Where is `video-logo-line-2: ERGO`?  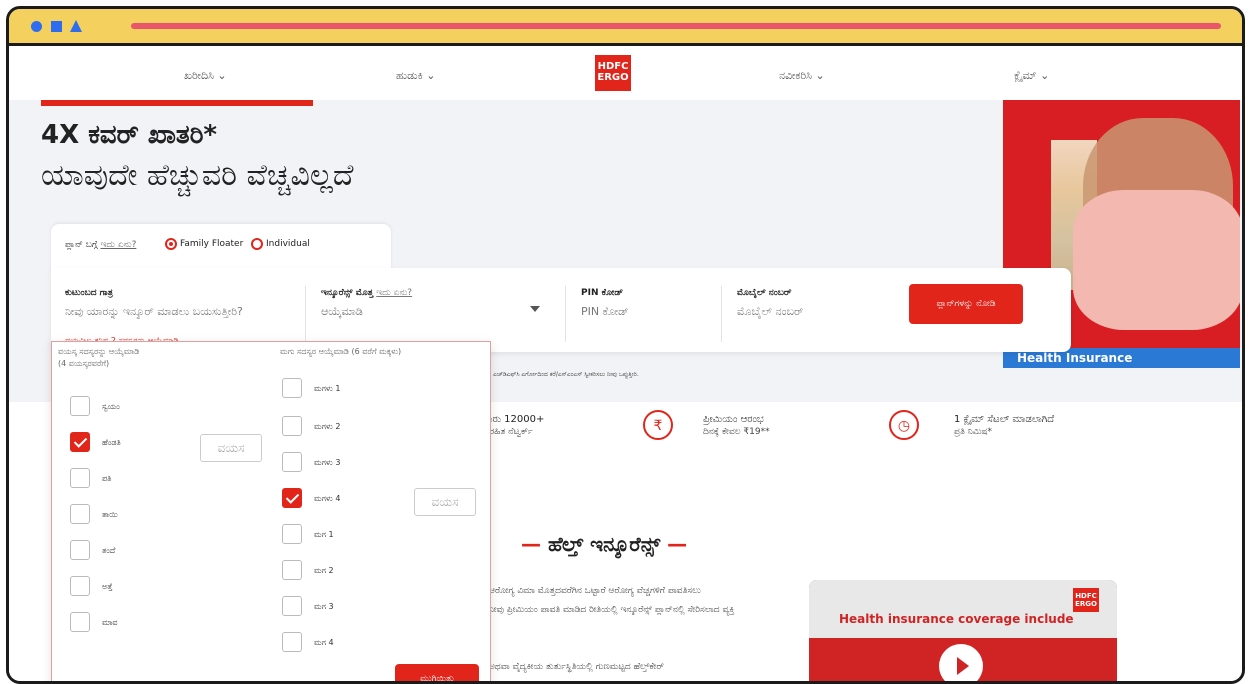 video-logo-line-2: ERGO is located at coordinates (1086, 604).